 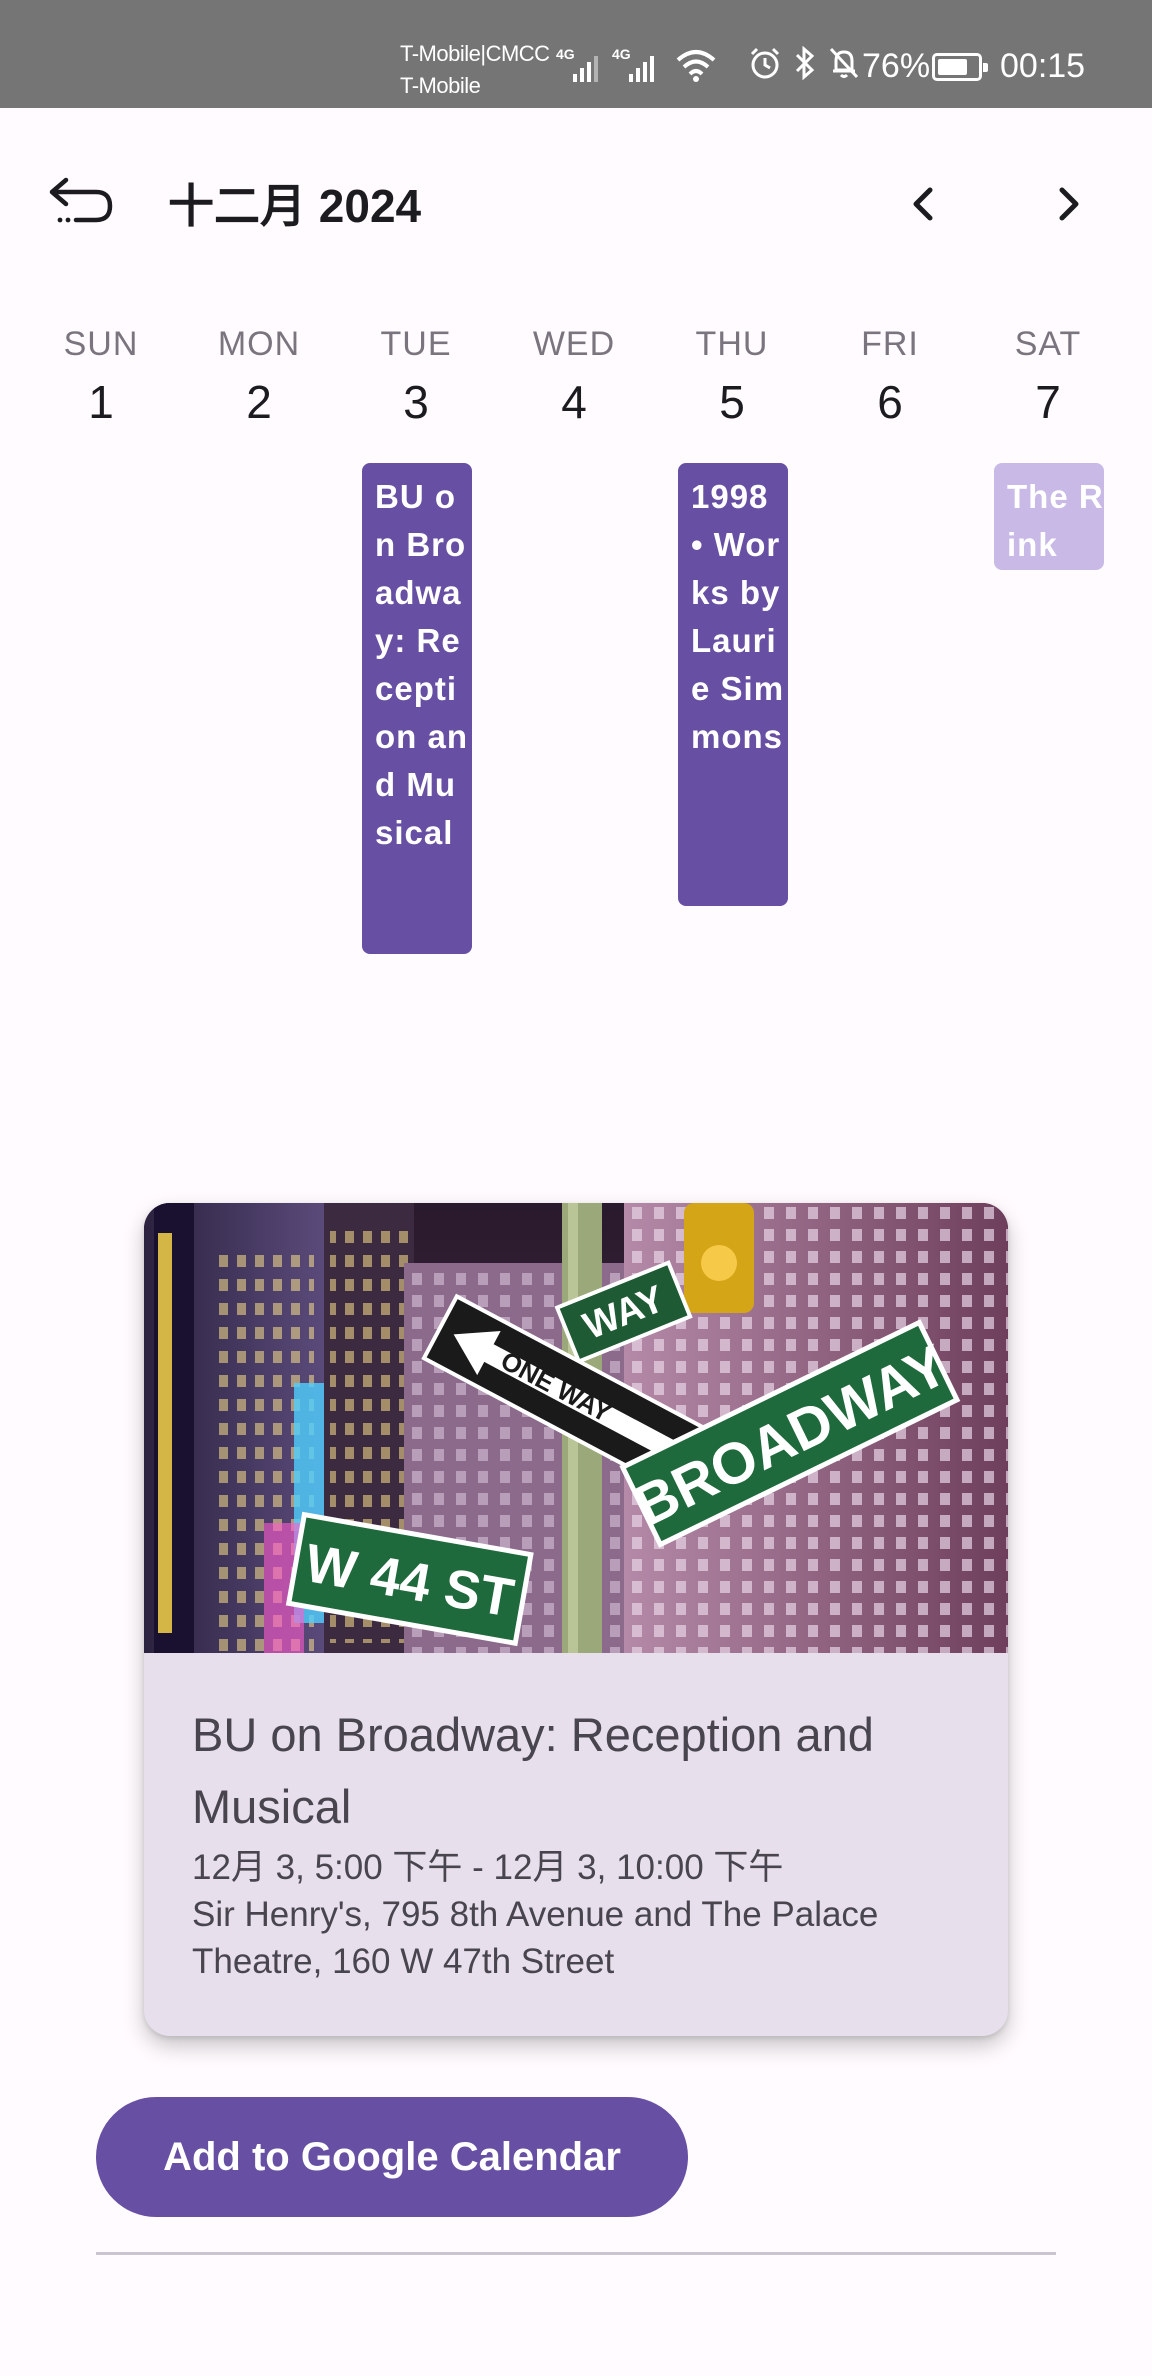 I want to click on month-title: 十二月 2024, so click(x=295, y=206).